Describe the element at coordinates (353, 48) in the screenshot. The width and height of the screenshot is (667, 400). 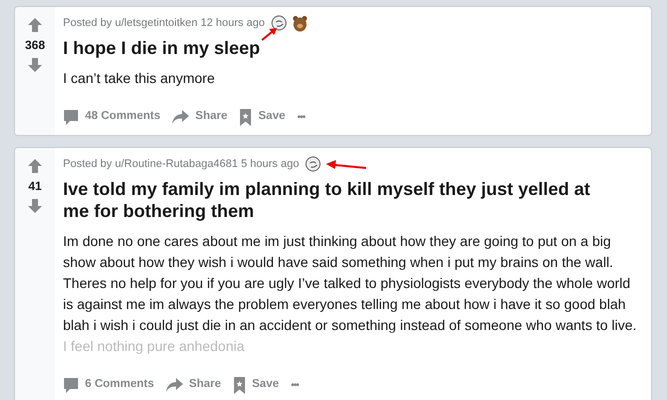
I see `post-title: I hope I die in my sleep` at that location.